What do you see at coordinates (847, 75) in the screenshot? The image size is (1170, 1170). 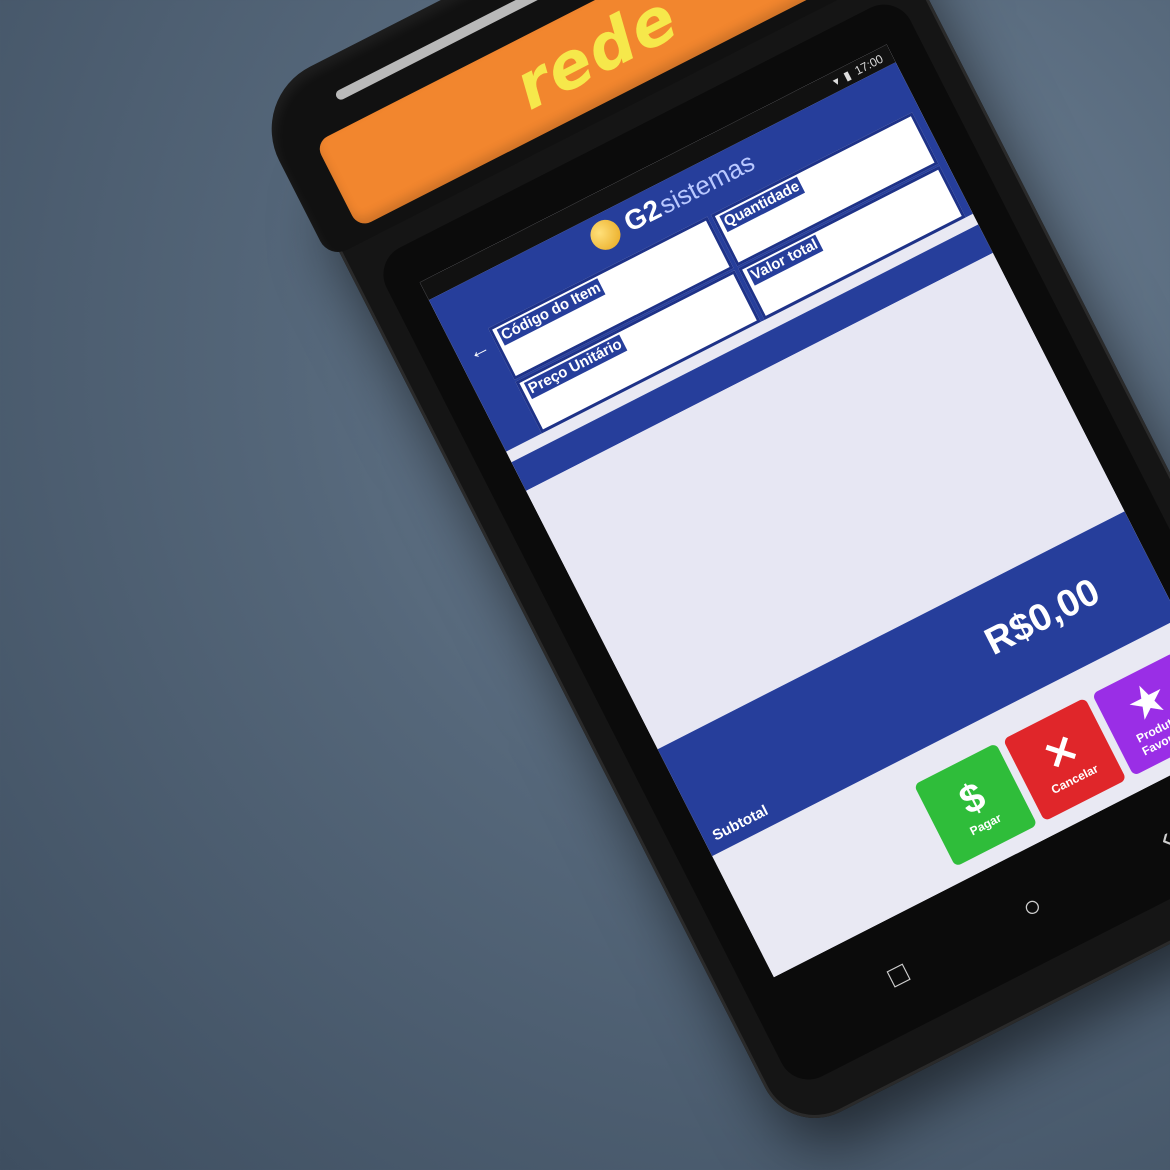 I see `battery-icon: ▮` at bounding box center [847, 75].